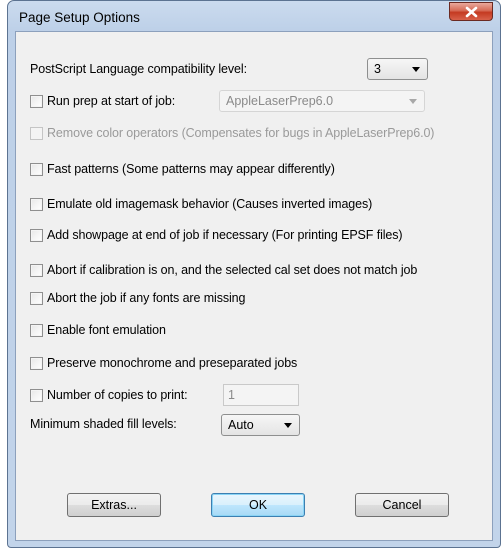  I want to click on ok-button-label: OK, so click(258, 505).